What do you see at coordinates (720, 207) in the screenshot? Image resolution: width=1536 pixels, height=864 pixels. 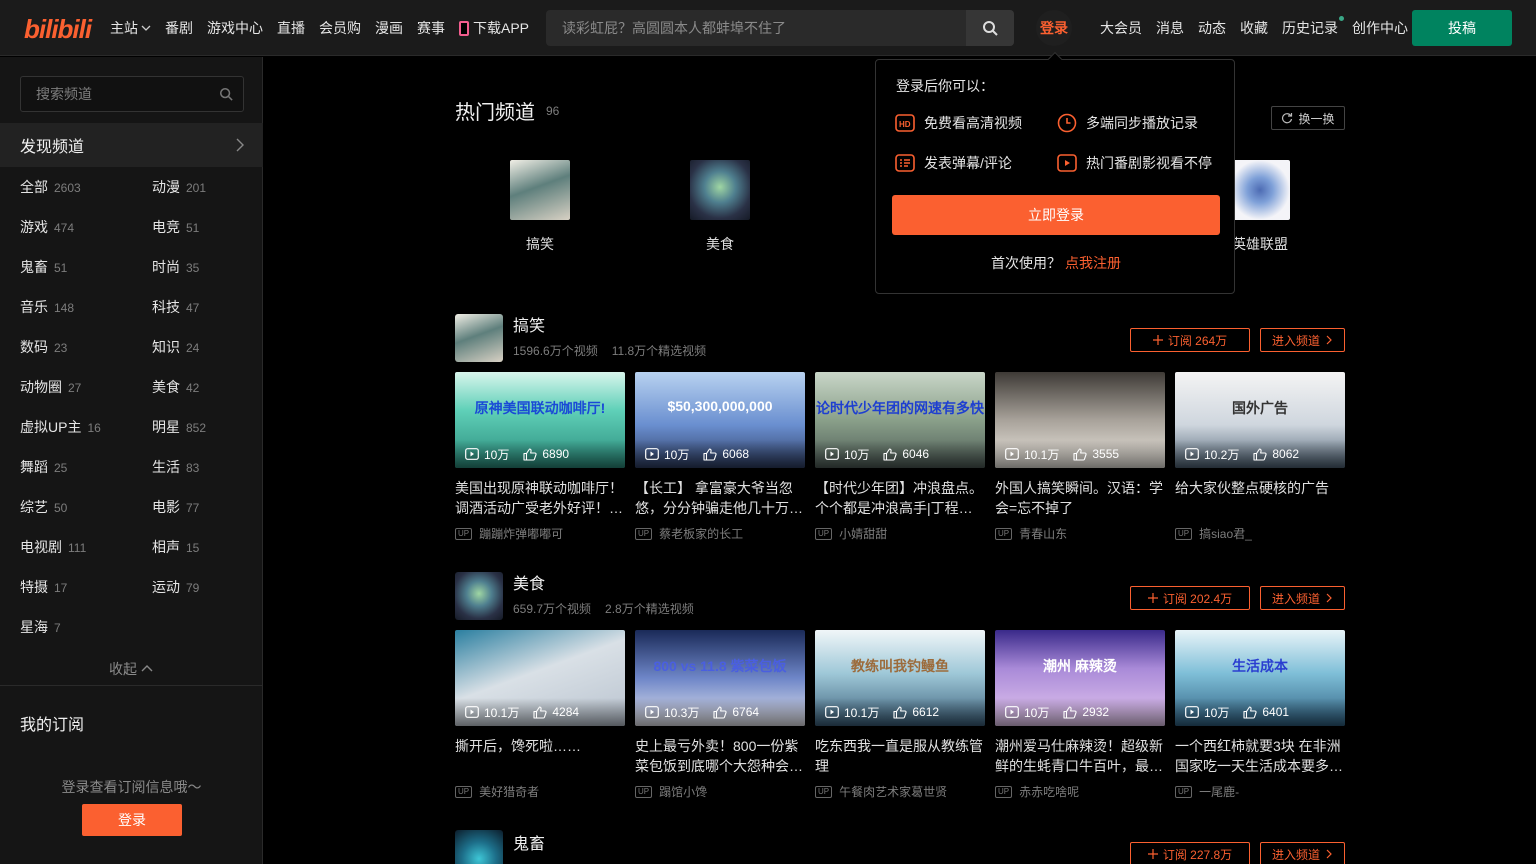 I see `hot-channel-food: 美食` at bounding box center [720, 207].